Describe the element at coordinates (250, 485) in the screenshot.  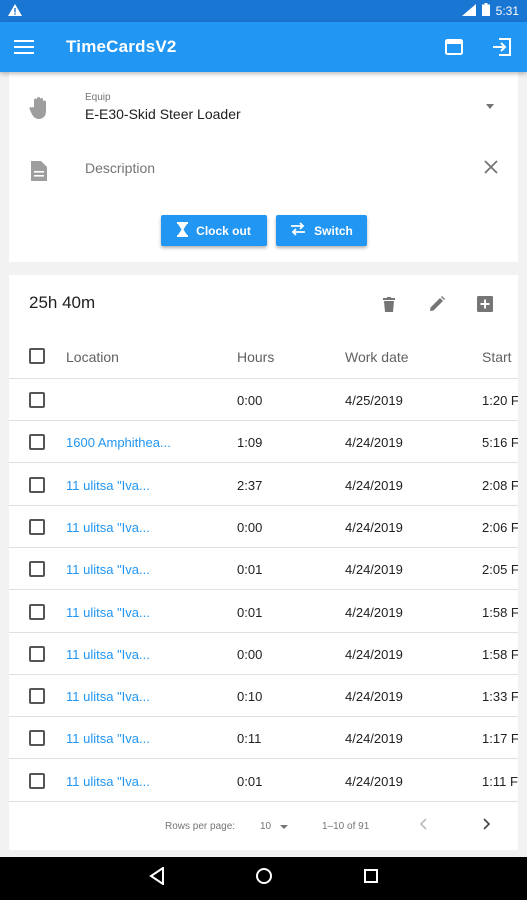
I see `row-hours: 2:37` at that location.